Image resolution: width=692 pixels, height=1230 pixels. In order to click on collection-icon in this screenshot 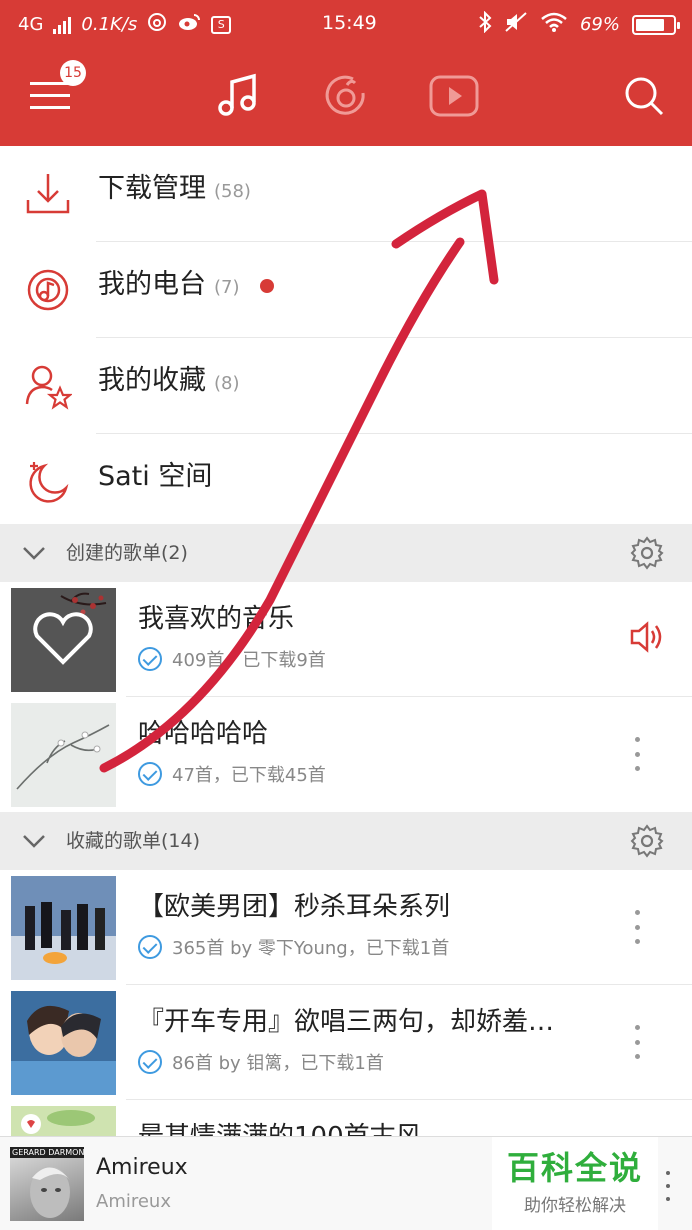, I will do `click(49, 386)`.